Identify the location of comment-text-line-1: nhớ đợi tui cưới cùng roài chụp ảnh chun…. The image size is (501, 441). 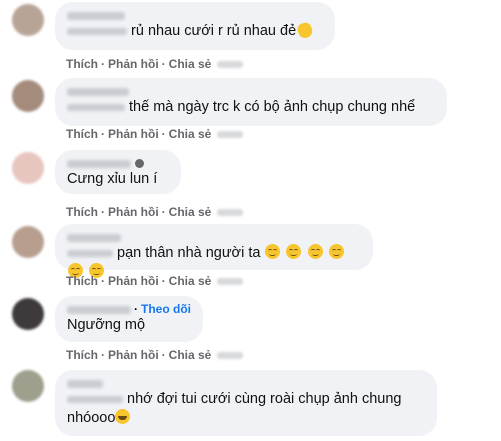
(264, 399).